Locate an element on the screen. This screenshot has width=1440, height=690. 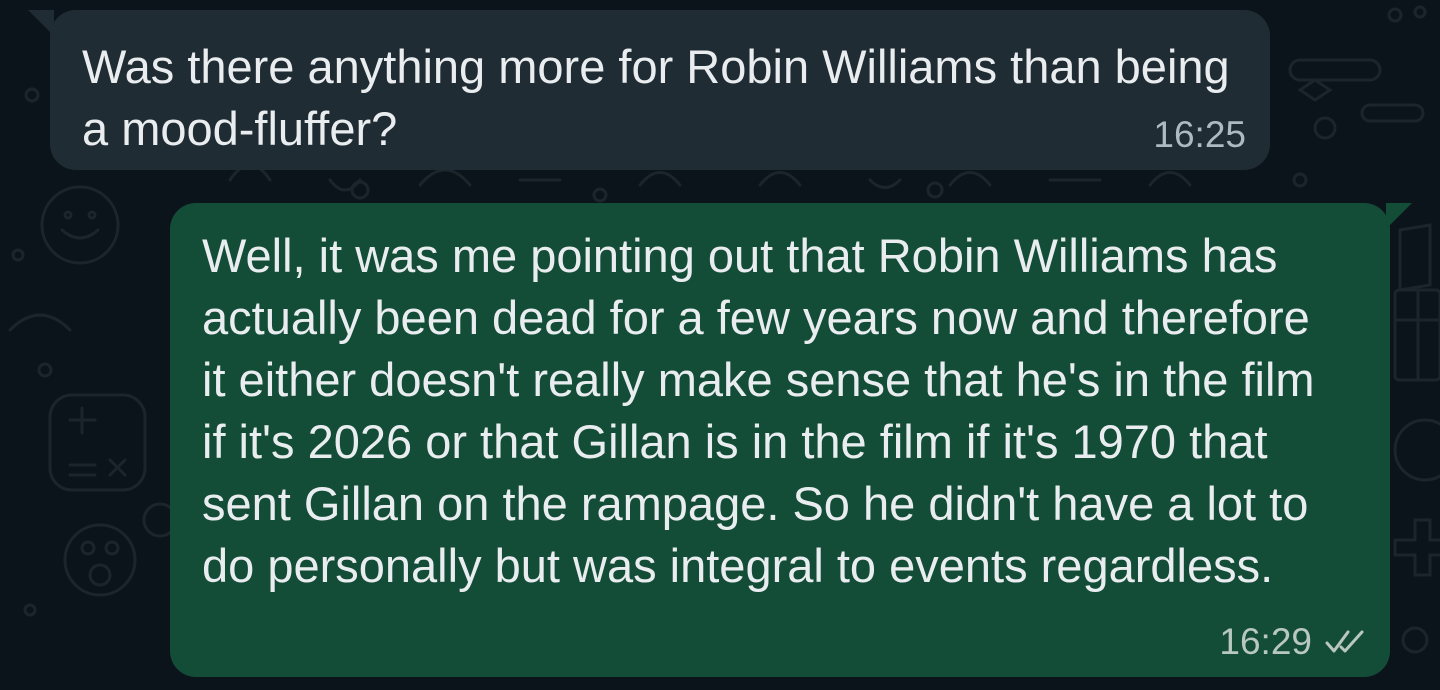
outgoing-message-meta: 16:29 is located at coordinates (1292, 642).